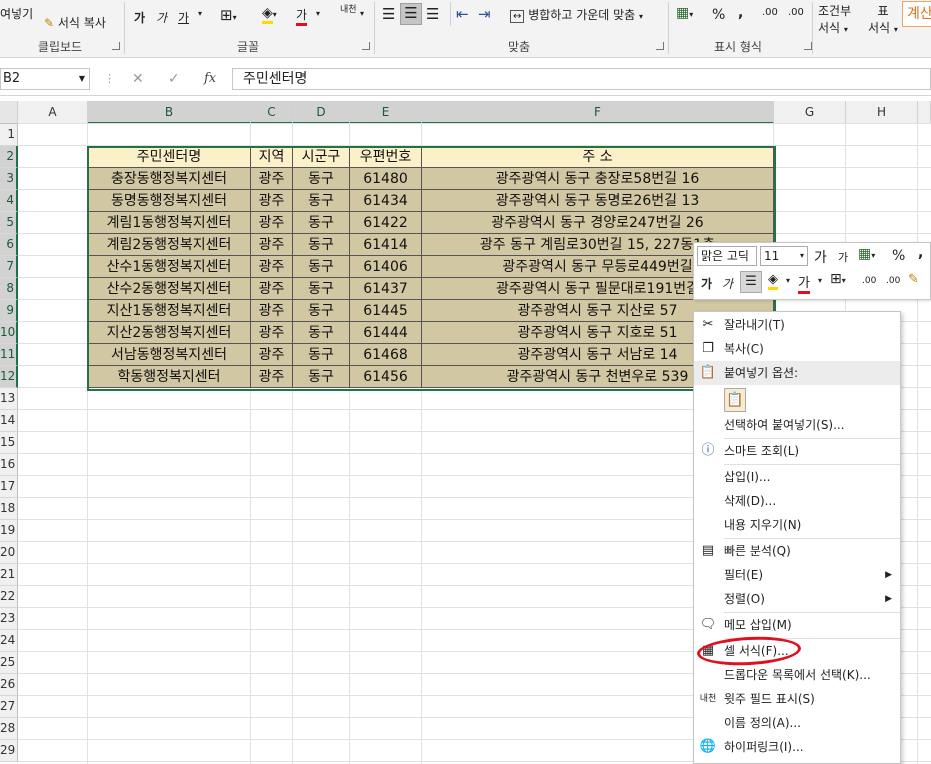 This screenshot has width=931, height=764. Describe the element at coordinates (386, 333) in the screenshot. I see `table-cell-postal-code: 61444` at that location.